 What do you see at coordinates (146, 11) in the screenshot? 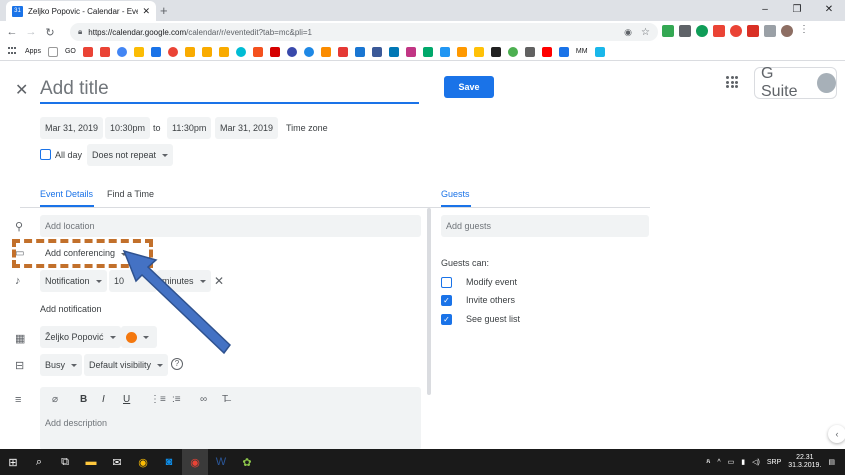
I see `close-tab-icon: ✕` at bounding box center [146, 11].